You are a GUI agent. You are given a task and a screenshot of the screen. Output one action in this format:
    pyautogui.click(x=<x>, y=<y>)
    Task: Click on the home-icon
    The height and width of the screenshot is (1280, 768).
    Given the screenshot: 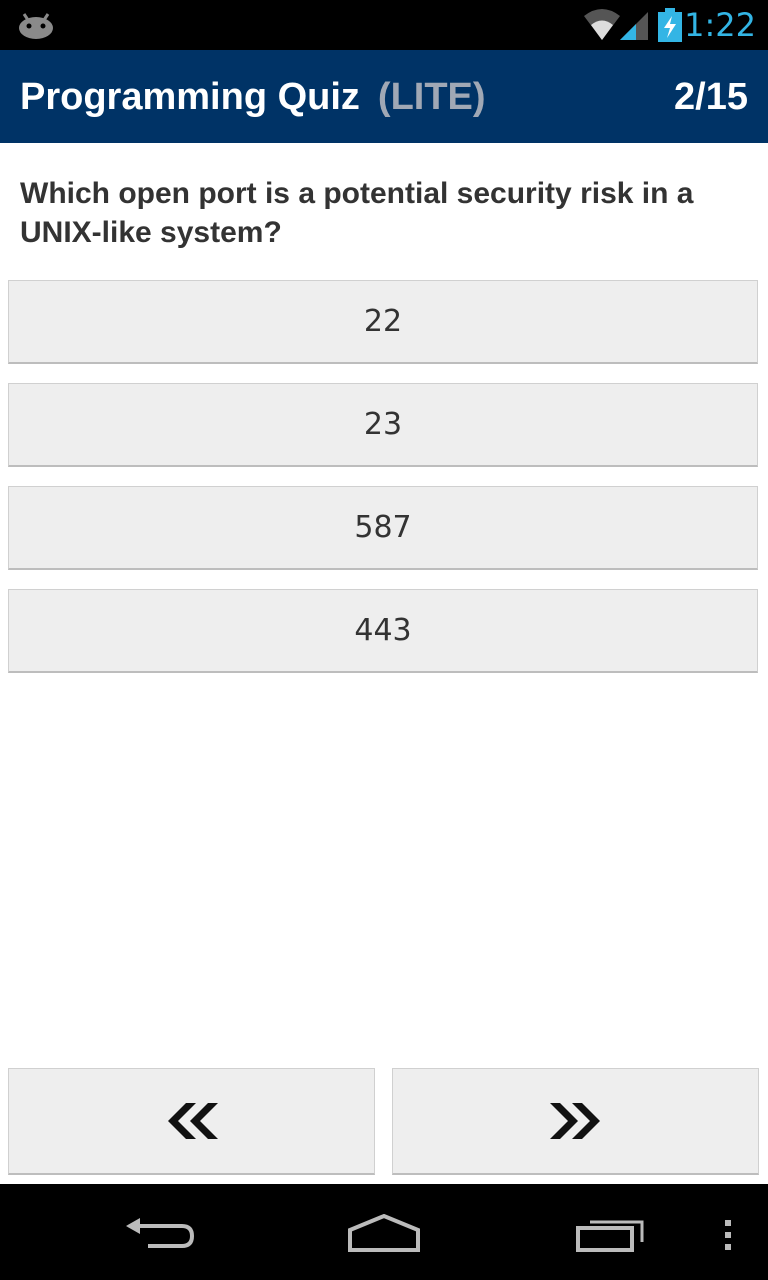 What is the action you would take?
    pyautogui.click(x=384, y=1234)
    